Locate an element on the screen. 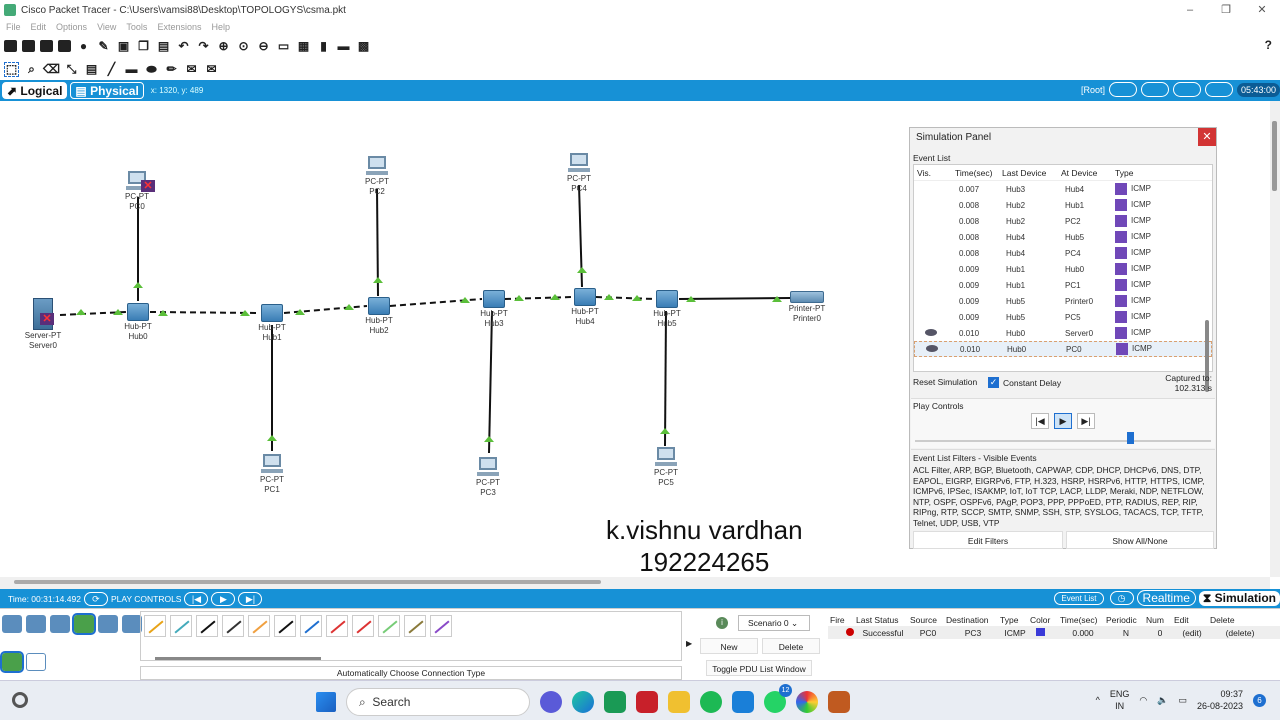 The width and height of the screenshot is (1280, 720). event-row: 0.009 Hub5 PC5 ICMP is located at coordinates (1063, 317).